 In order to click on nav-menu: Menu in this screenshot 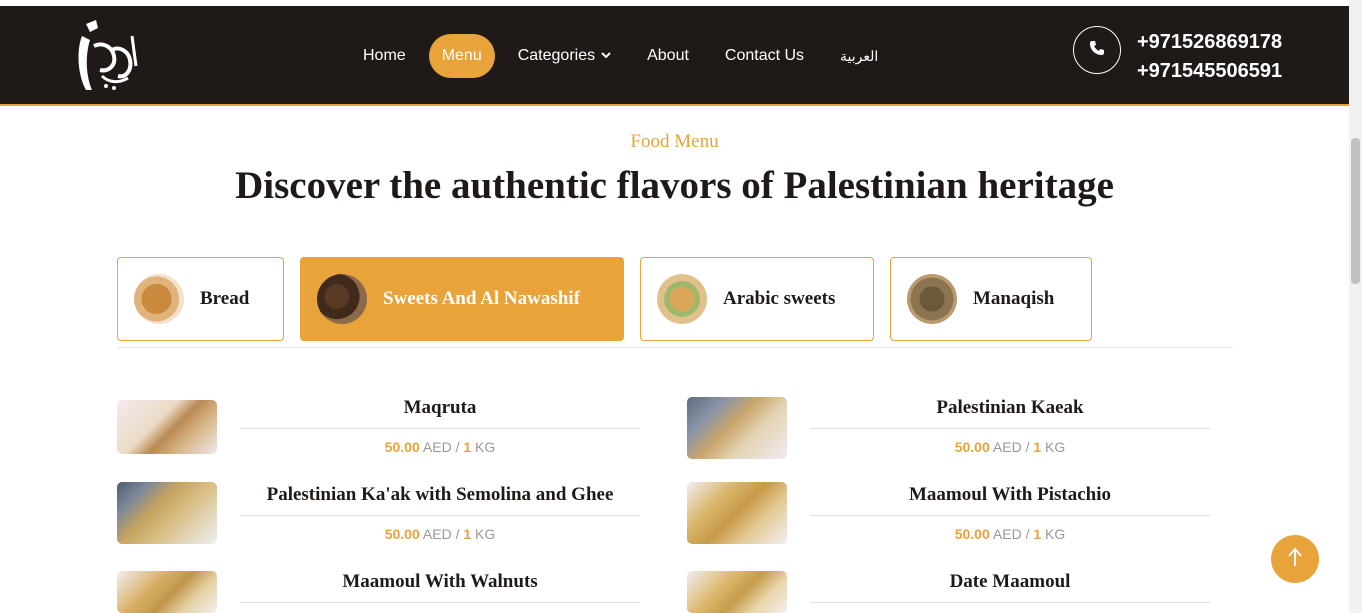, I will do `click(461, 56)`.